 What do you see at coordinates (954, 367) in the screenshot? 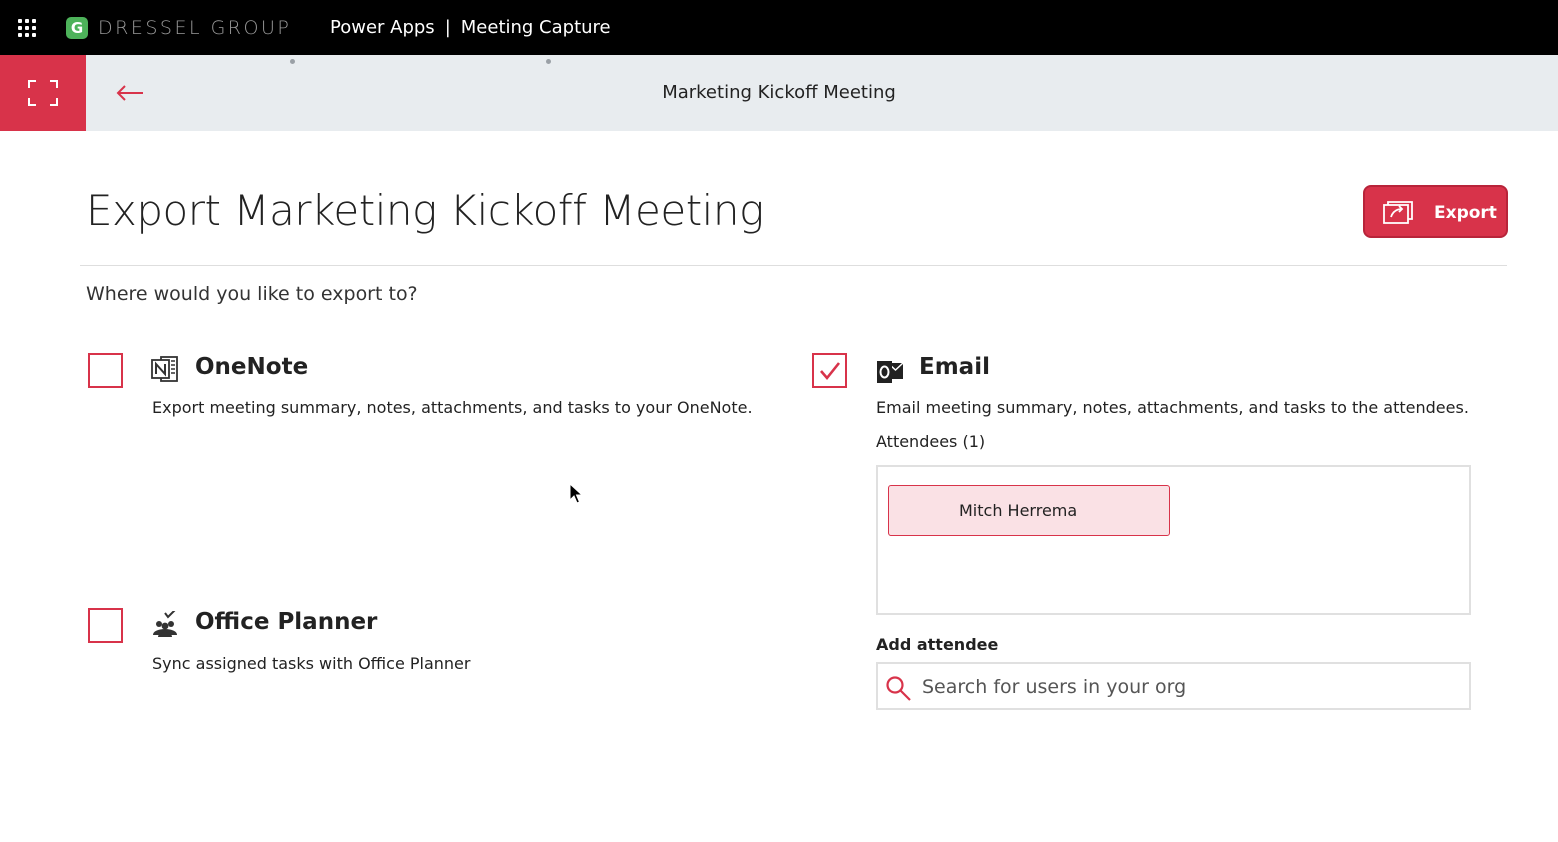
I see `email-title: Email` at bounding box center [954, 367].